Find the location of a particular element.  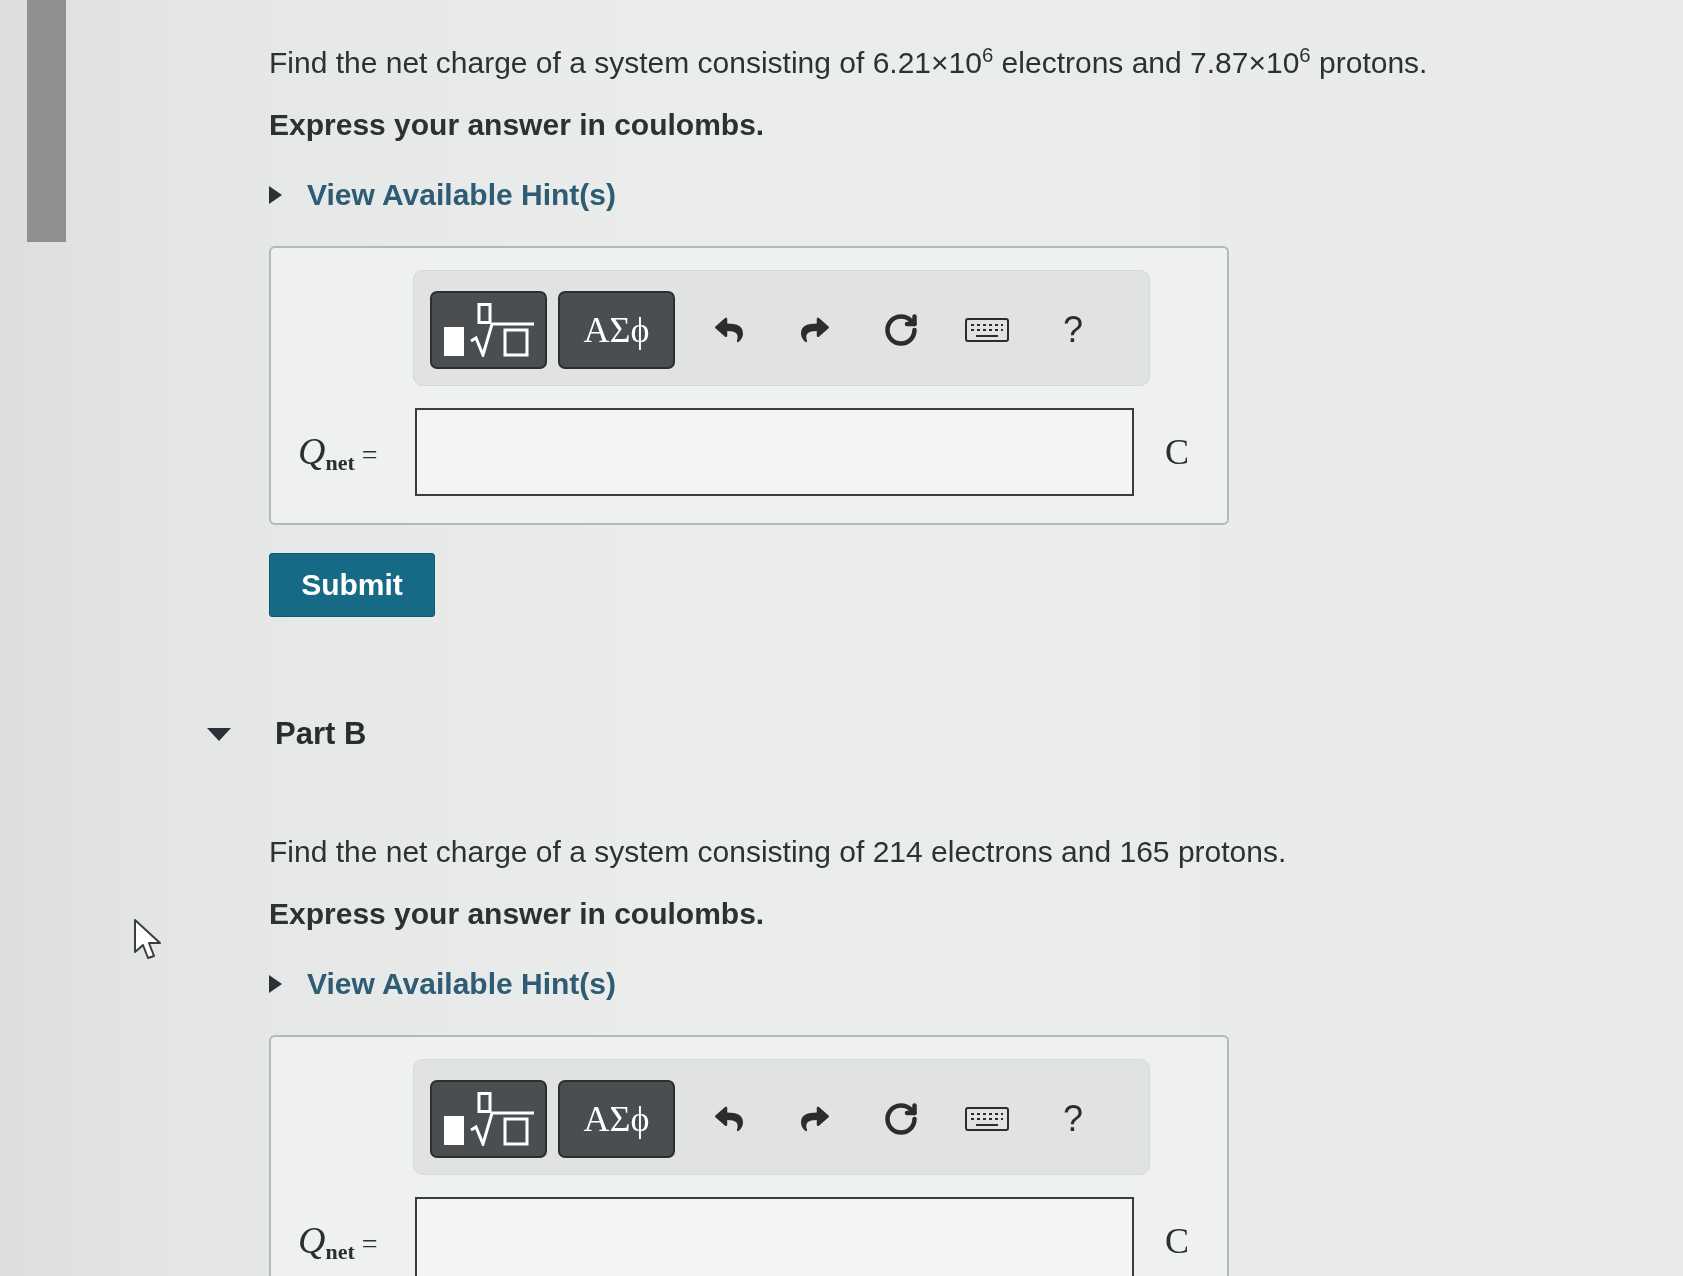

question-text: Find the net charge of a system consisting of 214 electrons and 165 protons. is located at coordinates (778, 852).